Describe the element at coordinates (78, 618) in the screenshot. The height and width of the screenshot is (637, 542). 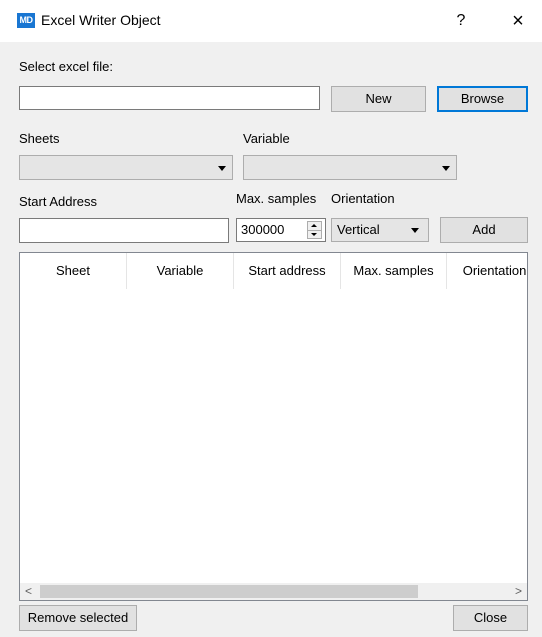
I see `remove-selected-button: Remove selected` at that location.